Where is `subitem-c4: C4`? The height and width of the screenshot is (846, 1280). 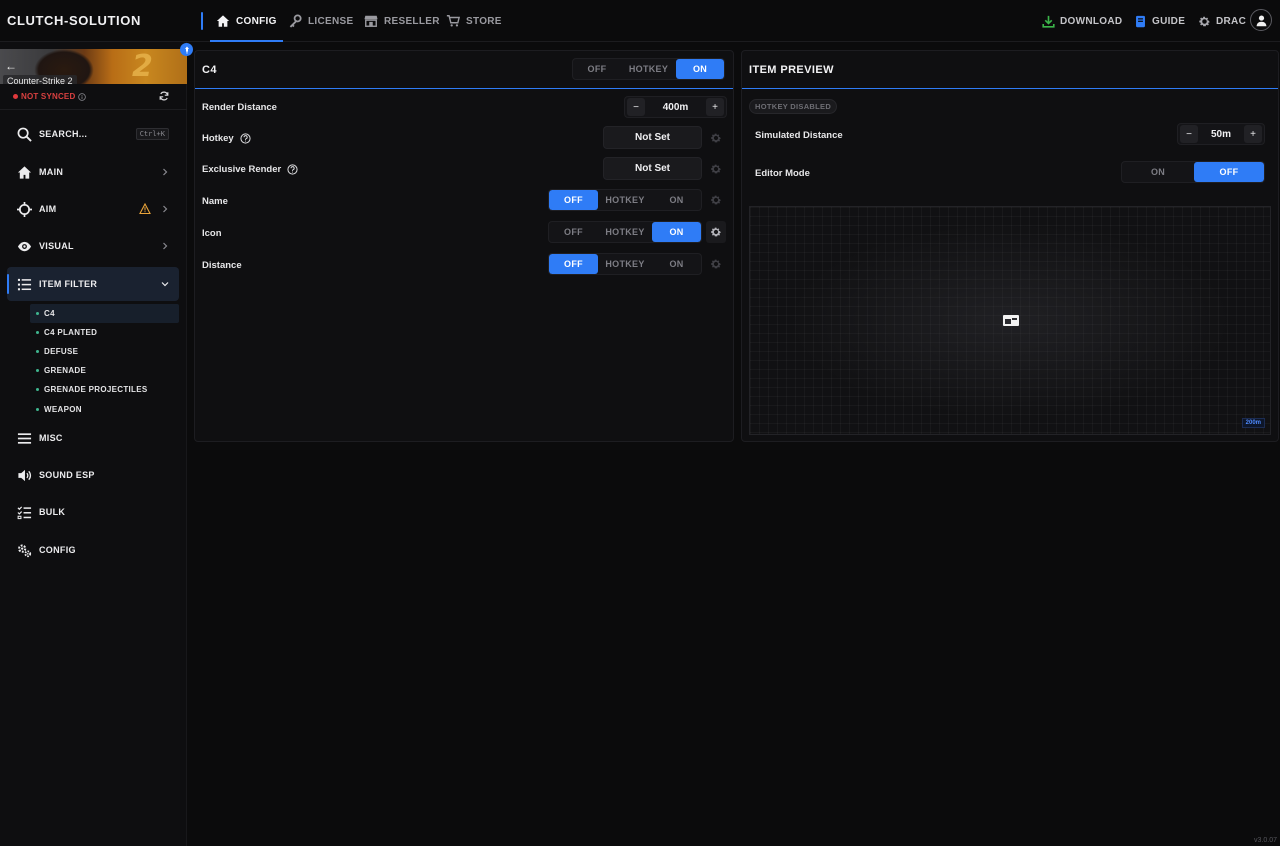 subitem-c4: C4 is located at coordinates (104, 313).